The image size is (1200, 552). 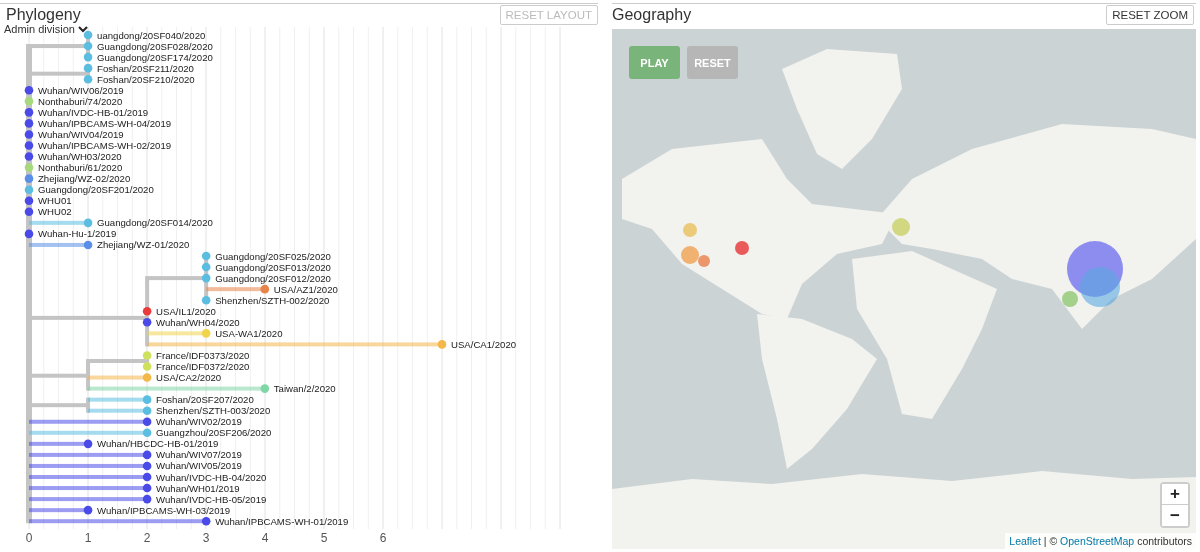 What do you see at coordinates (1150, 14) in the screenshot?
I see `reset-zoom-button: RESET ZOOM` at bounding box center [1150, 14].